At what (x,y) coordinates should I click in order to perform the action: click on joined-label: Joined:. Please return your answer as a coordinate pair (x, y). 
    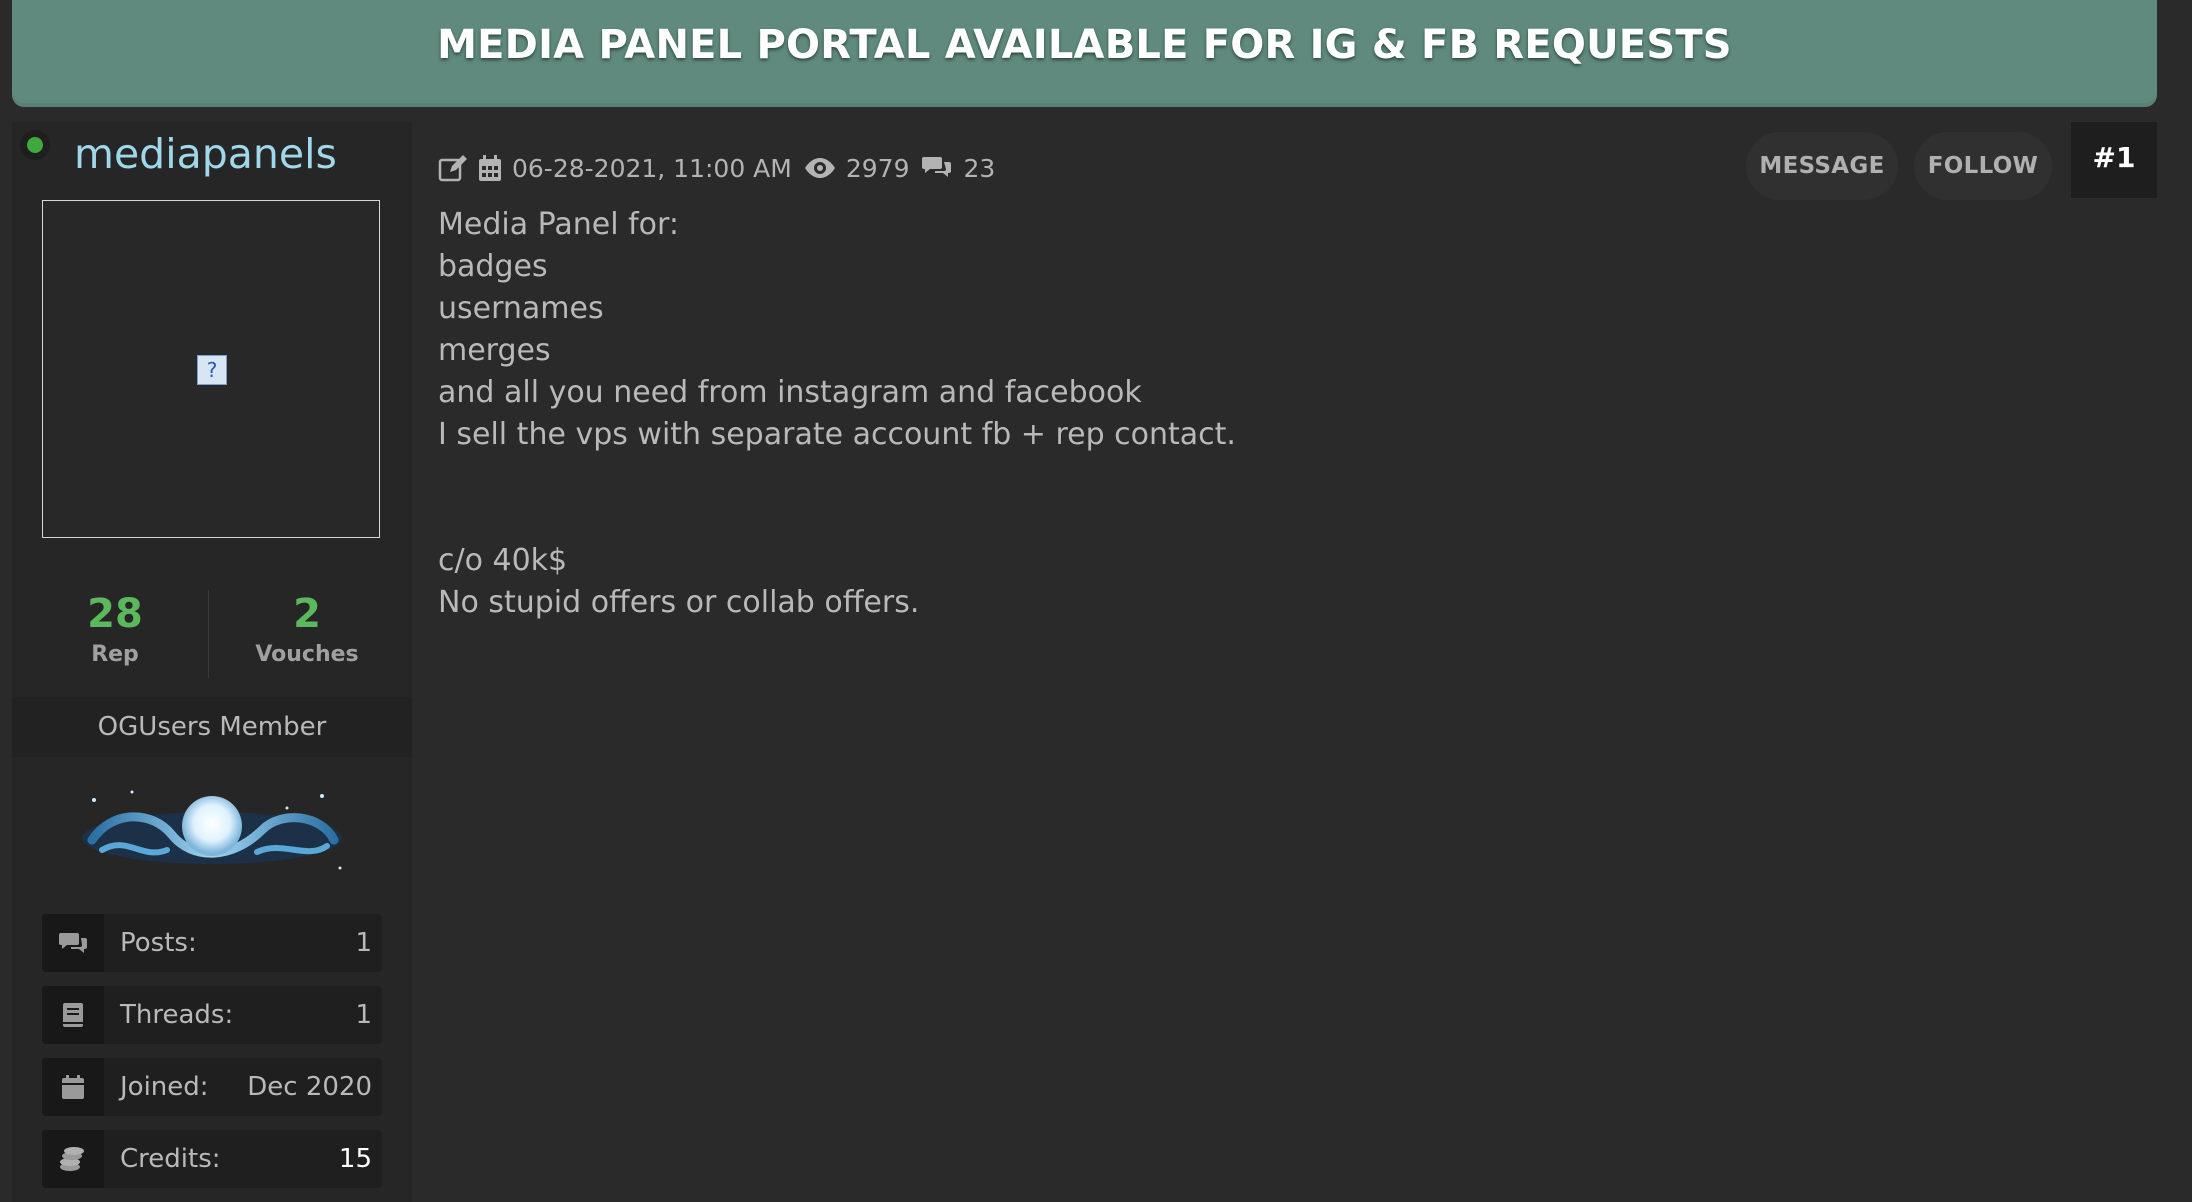
    Looking at the image, I should click on (164, 1087).